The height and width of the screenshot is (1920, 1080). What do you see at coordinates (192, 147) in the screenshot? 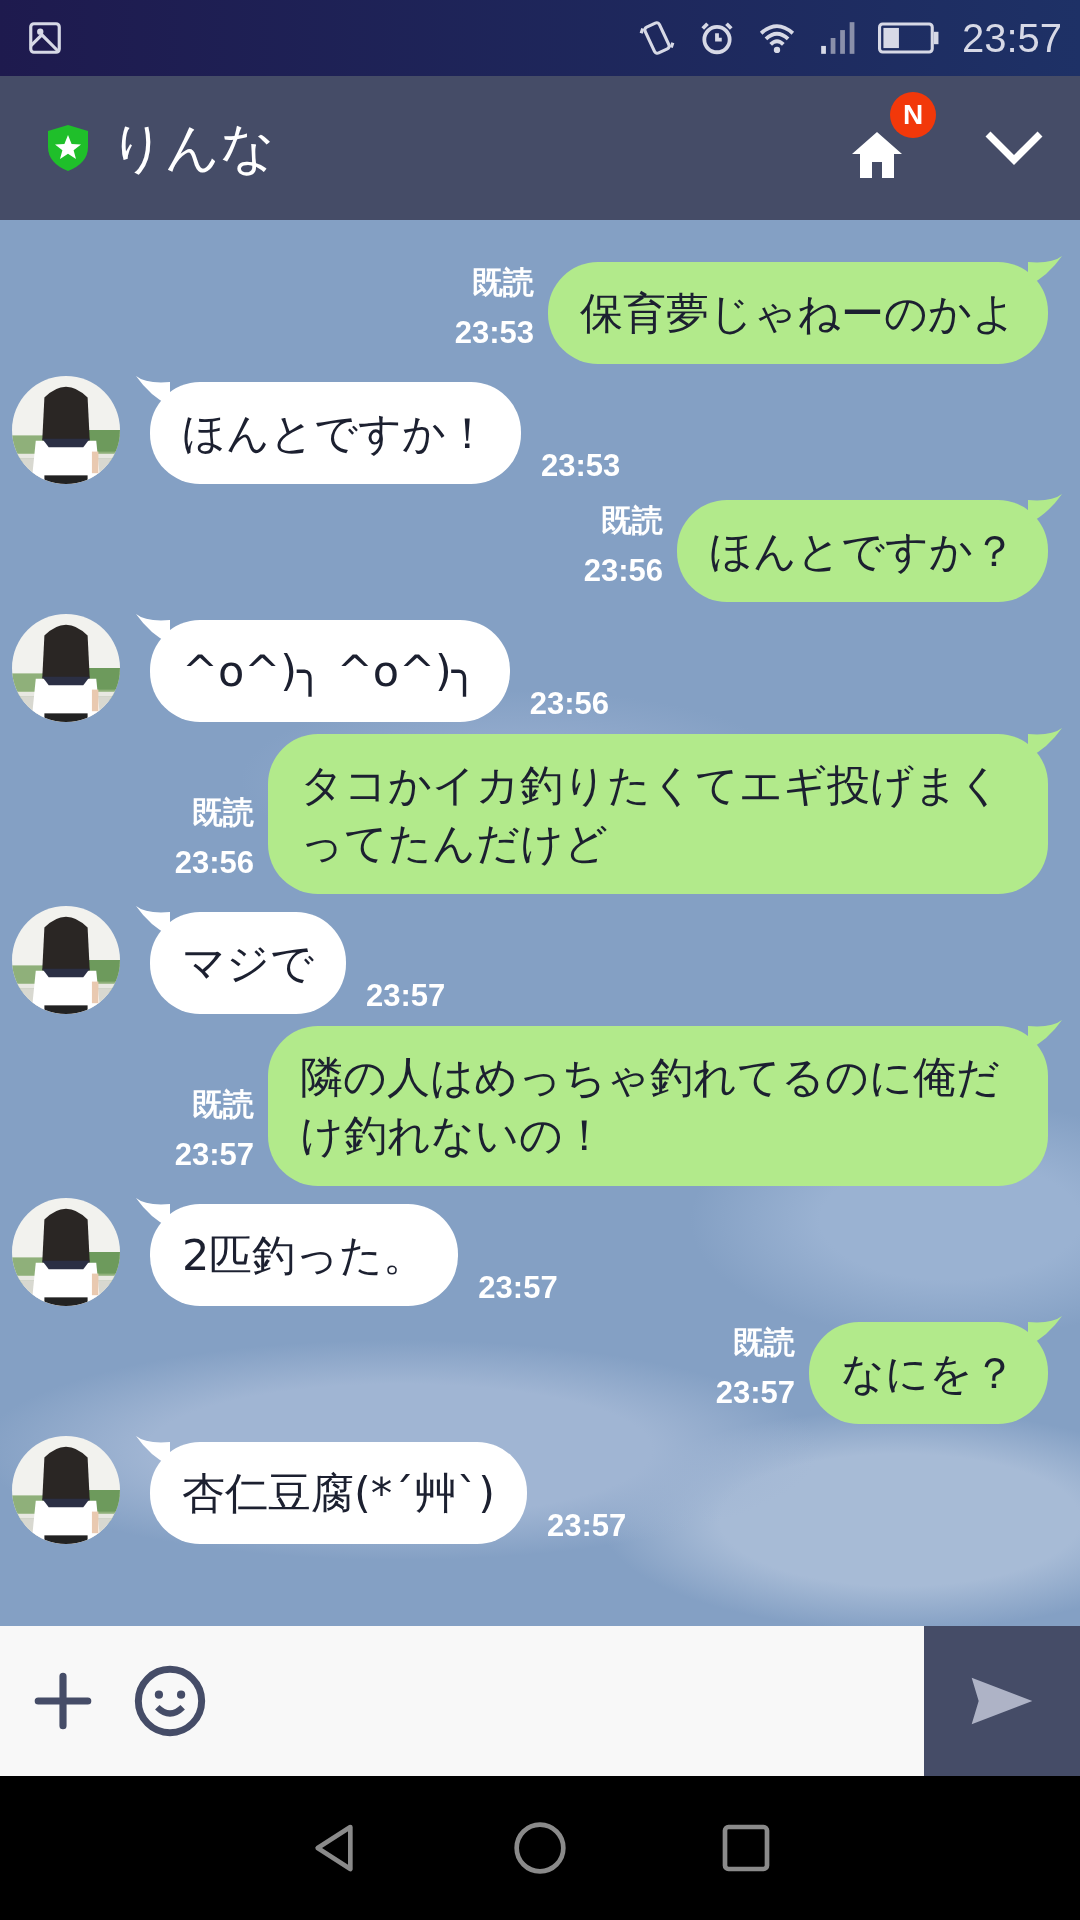
I see `chat-title: りんな` at bounding box center [192, 147].